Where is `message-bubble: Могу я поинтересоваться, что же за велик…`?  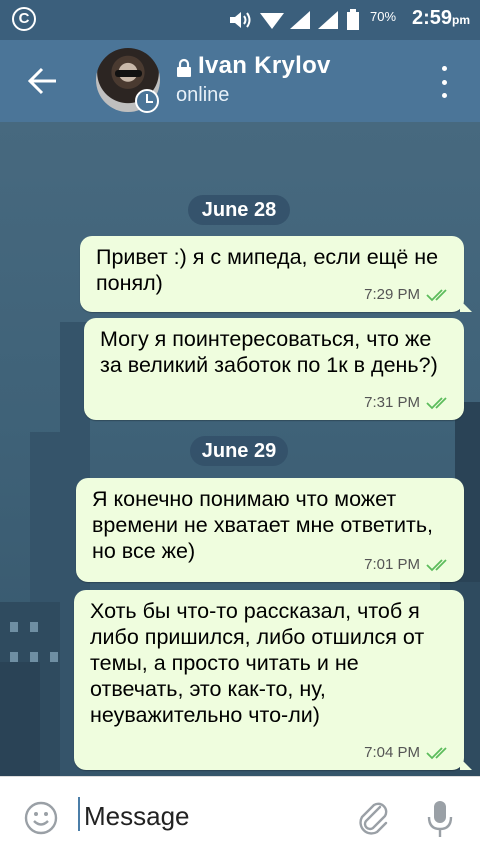 message-bubble: Могу я поинтересоваться, что же за велик… is located at coordinates (274, 369).